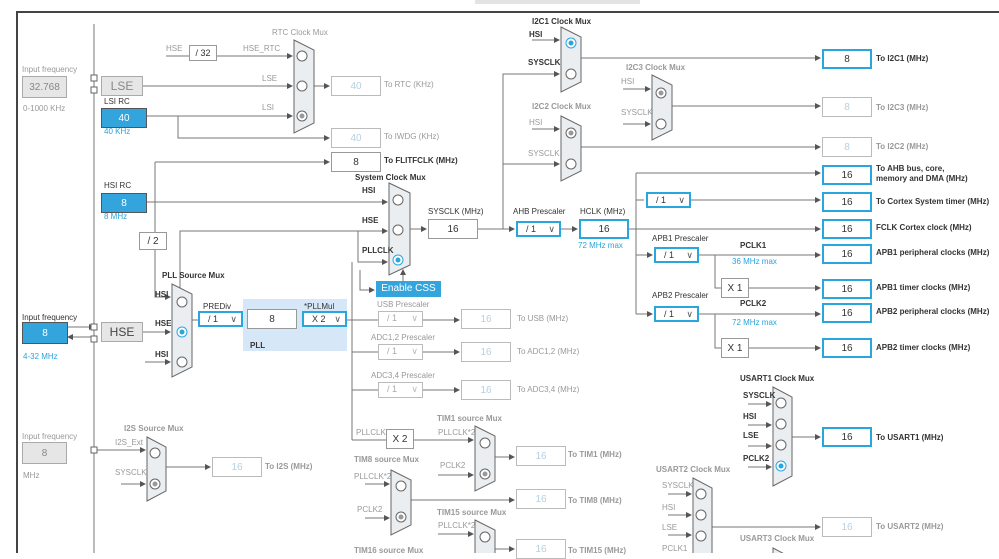 The height and width of the screenshot is (559, 999). What do you see at coordinates (910, 168) in the screenshot?
I see `ahb-output-label-1: To AHB bus, core,` at bounding box center [910, 168].